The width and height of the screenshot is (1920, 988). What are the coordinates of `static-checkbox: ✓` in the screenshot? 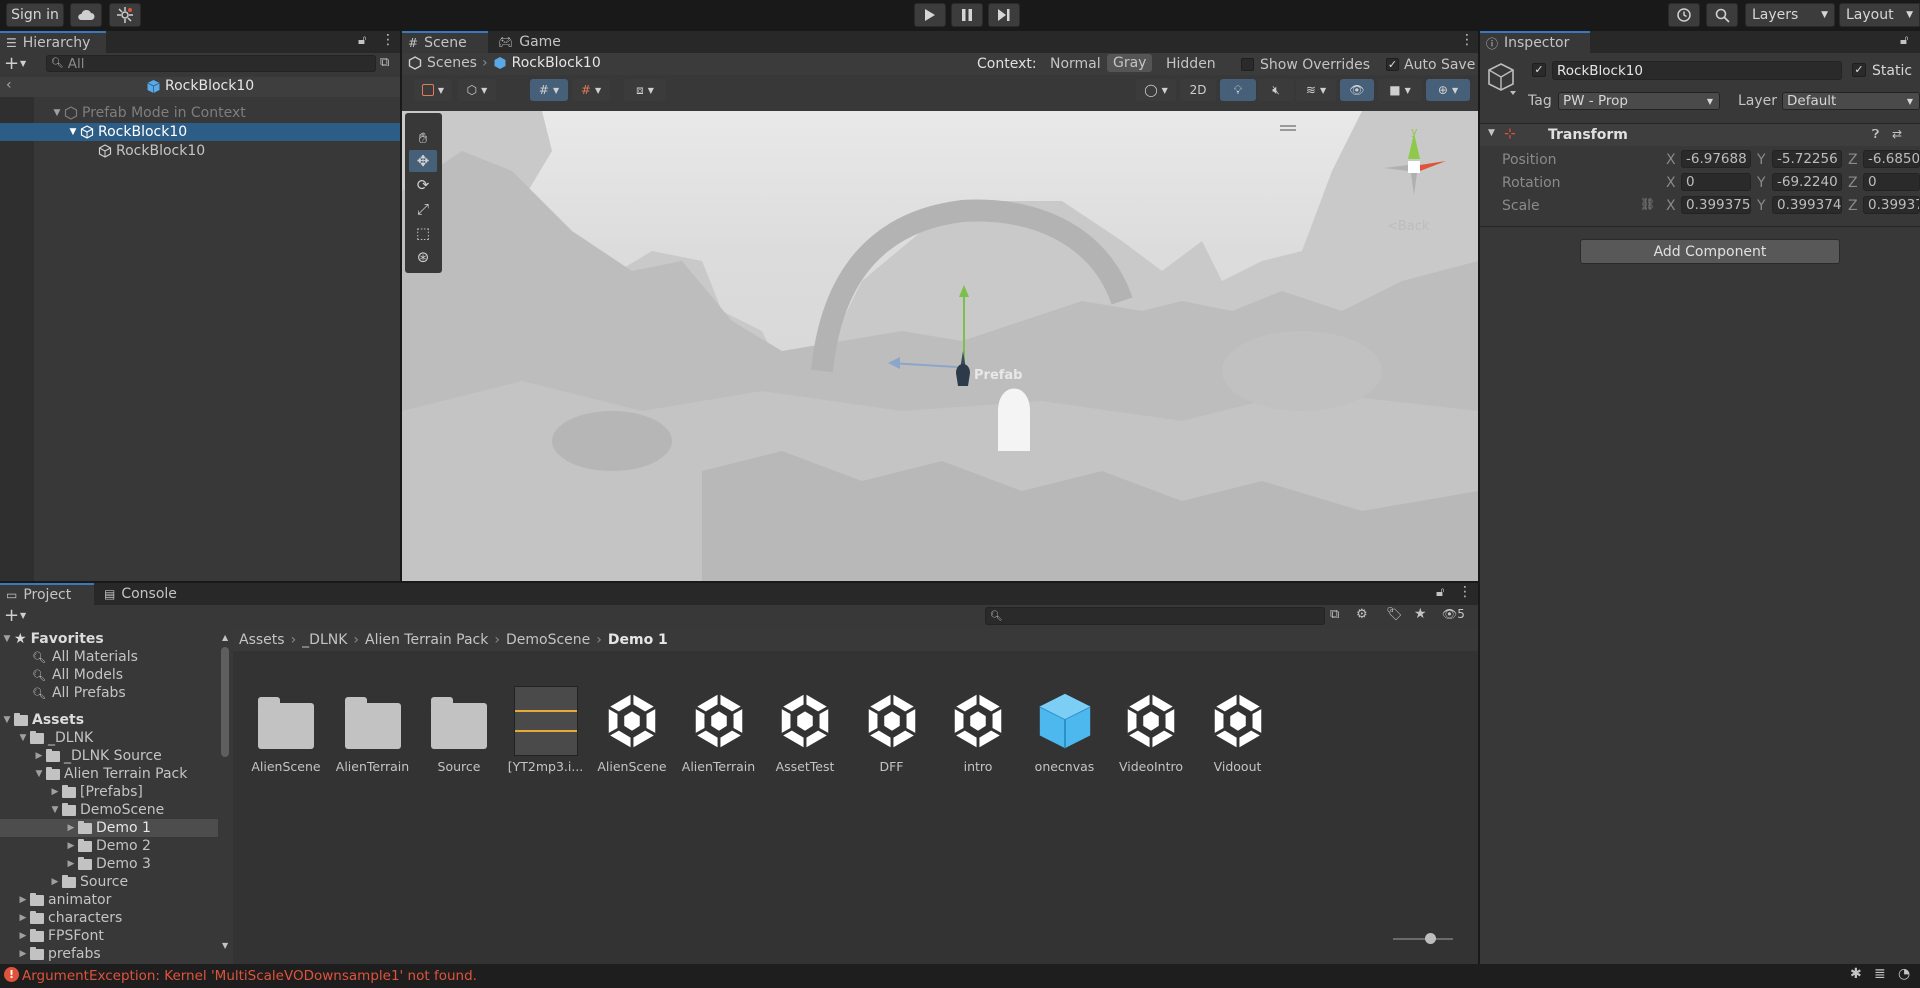 It's located at (1859, 70).